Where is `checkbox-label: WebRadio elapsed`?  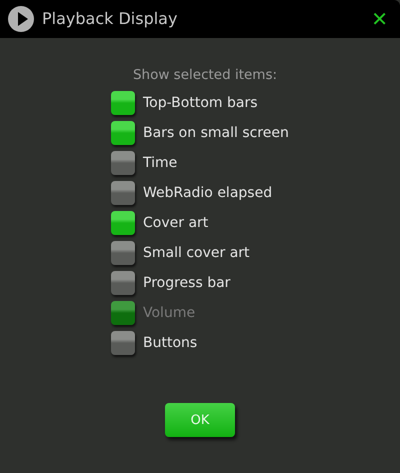 checkbox-label: WebRadio elapsed is located at coordinates (207, 193).